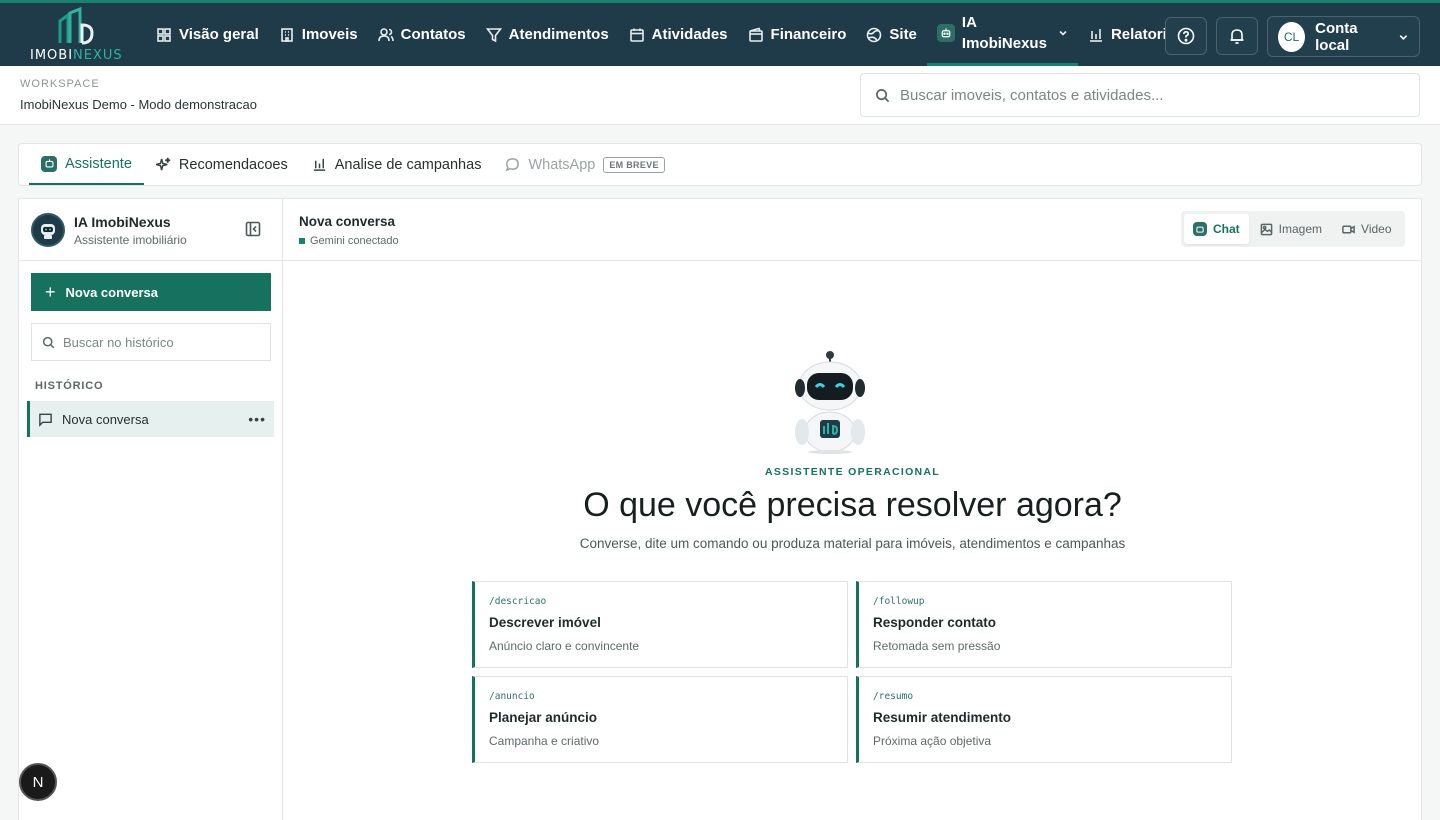 The width and height of the screenshot is (1440, 820). Describe the element at coordinates (122, 222) in the screenshot. I see `sidebar-title: IA ImobiNexus` at that location.